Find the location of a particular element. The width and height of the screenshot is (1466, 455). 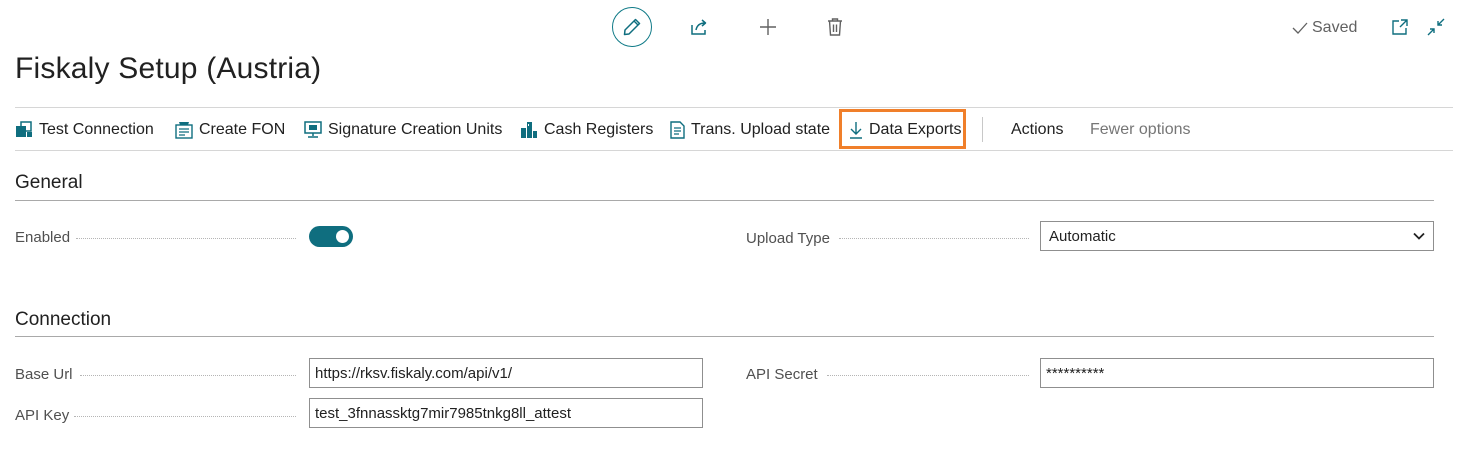

create-fon-label: Create FON is located at coordinates (242, 129).